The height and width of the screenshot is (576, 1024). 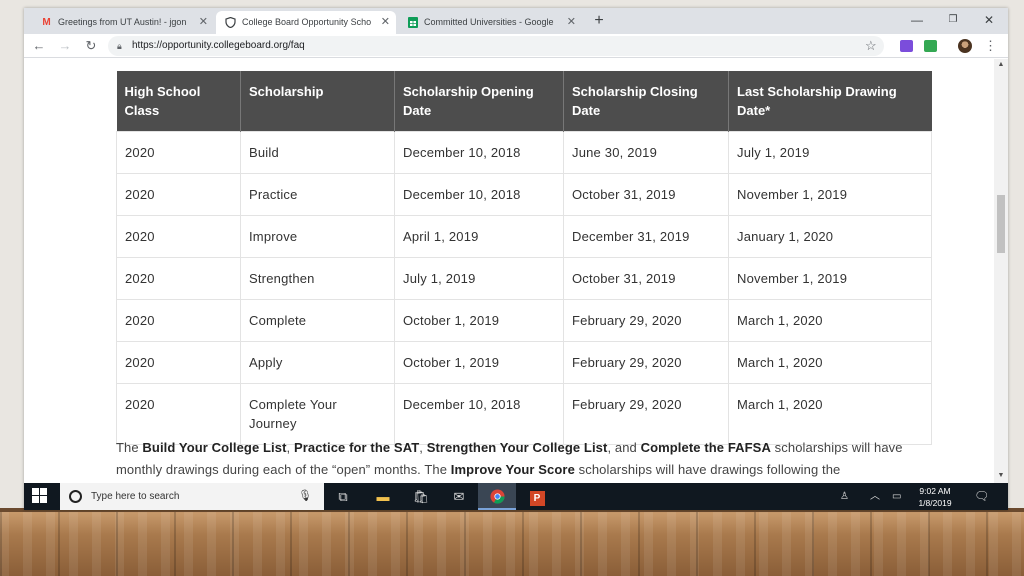 I want to click on table-cell: April 1, 2019, so click(x=479, y=236).